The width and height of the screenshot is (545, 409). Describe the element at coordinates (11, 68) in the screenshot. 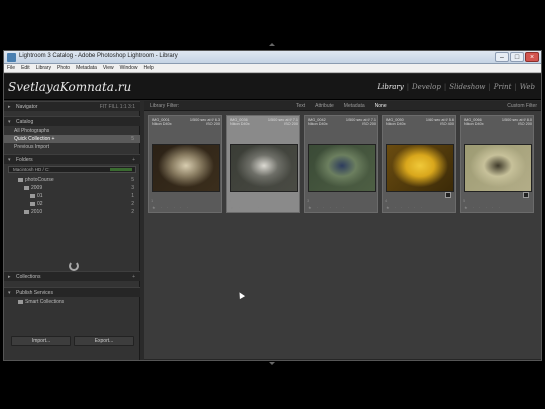

I see `menu-file: File` at that location.